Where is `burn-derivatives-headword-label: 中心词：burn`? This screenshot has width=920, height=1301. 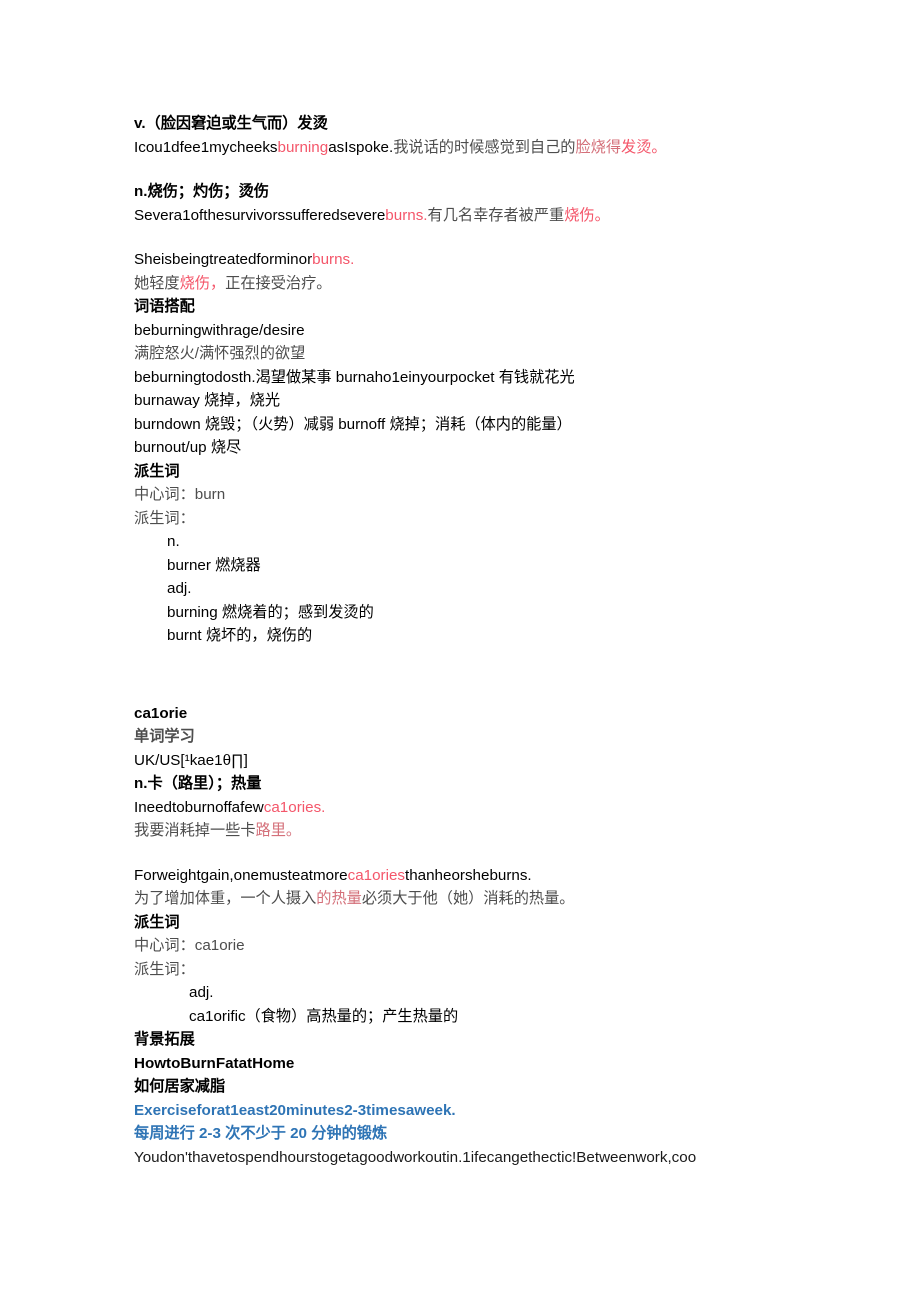
burn-derivatives-headword-label: 中心词：burn is located at coordinates (180, 494).